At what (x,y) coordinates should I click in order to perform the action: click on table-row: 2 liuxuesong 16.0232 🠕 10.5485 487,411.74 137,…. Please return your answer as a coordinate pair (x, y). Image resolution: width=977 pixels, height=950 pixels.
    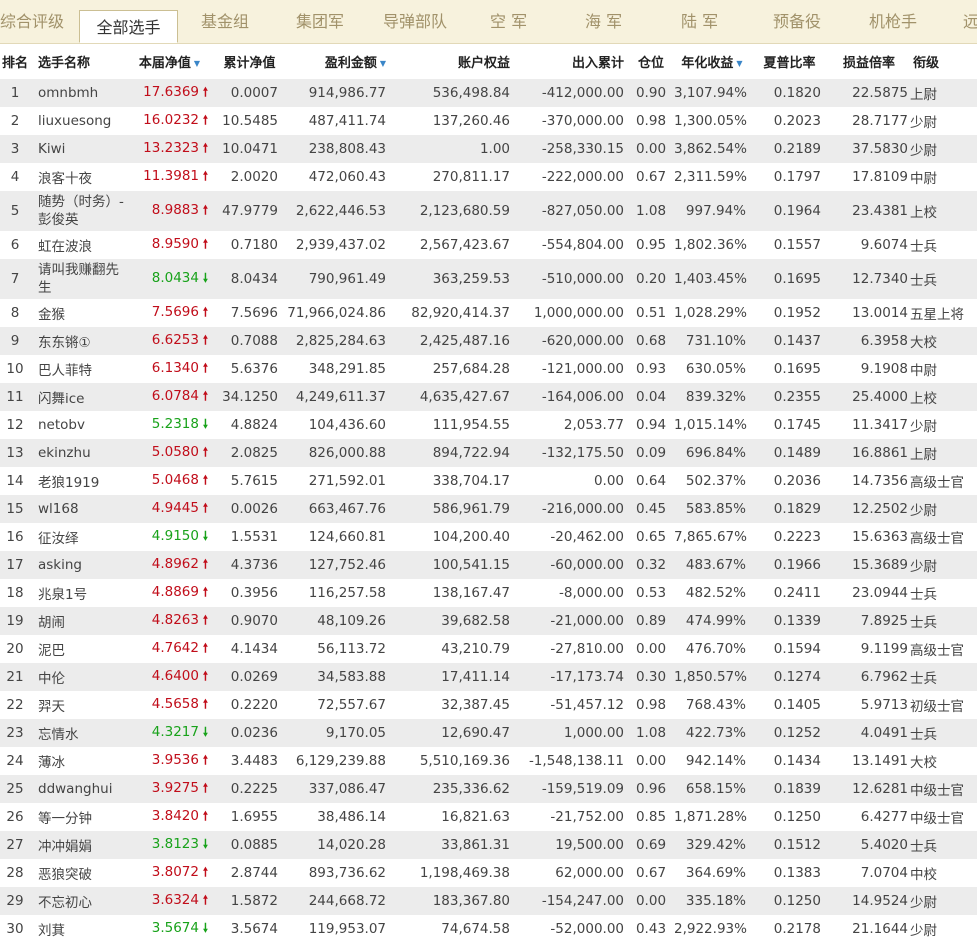
    Looking at the image, I should click on (488, 121).